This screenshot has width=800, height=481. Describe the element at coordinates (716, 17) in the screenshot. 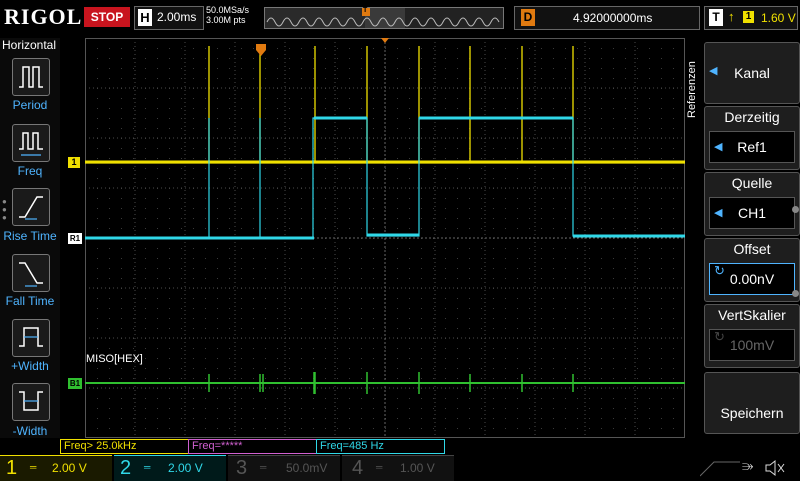

I see `trigger-key: T` at that location.